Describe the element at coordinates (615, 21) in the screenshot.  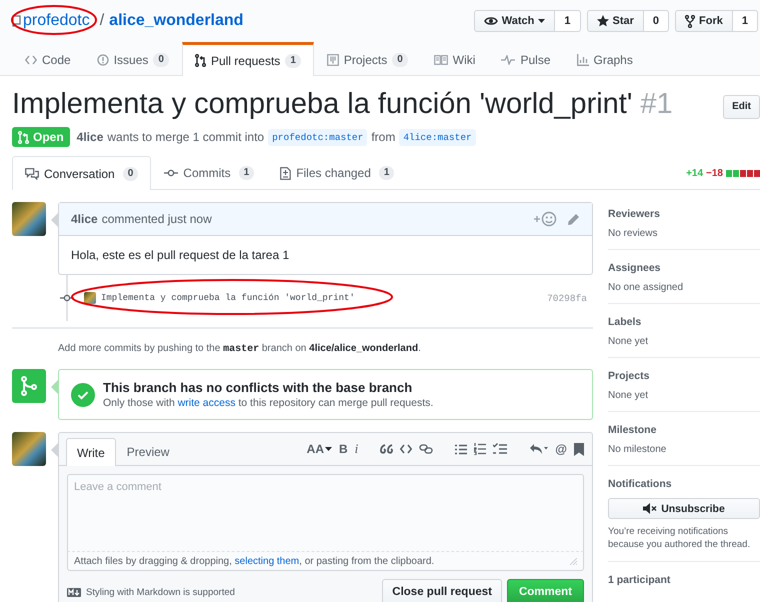
I see `star-button: Star` at that location.